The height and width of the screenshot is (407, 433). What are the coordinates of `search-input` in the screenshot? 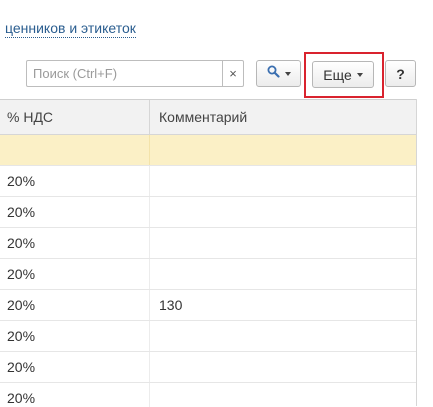 It's located at (125, 73).